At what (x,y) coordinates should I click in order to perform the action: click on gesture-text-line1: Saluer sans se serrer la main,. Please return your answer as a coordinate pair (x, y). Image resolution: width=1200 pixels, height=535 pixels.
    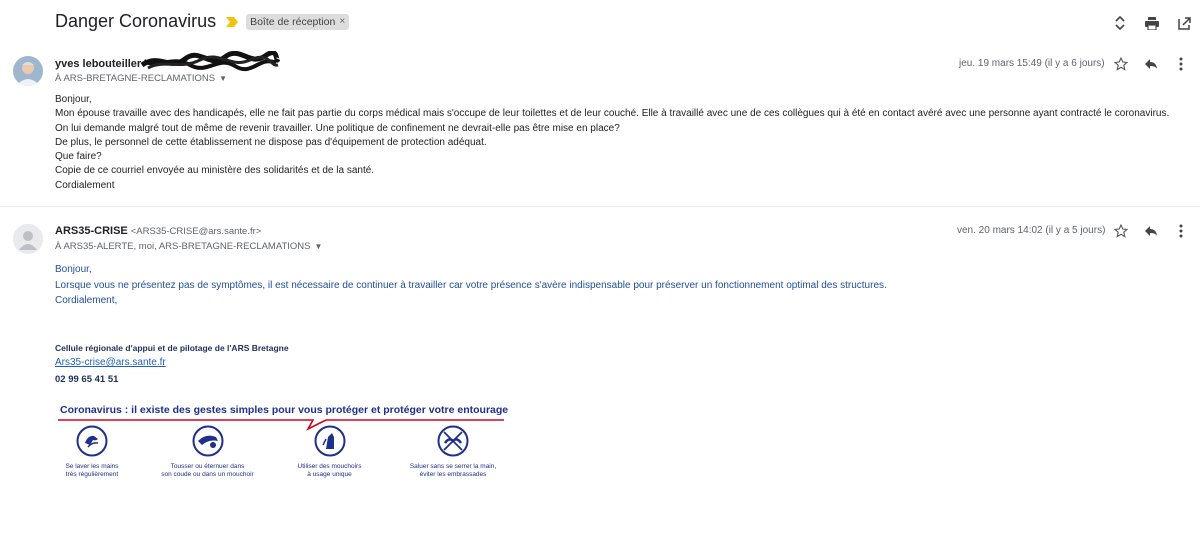
    Looking at the image, I should click on (453, 466).